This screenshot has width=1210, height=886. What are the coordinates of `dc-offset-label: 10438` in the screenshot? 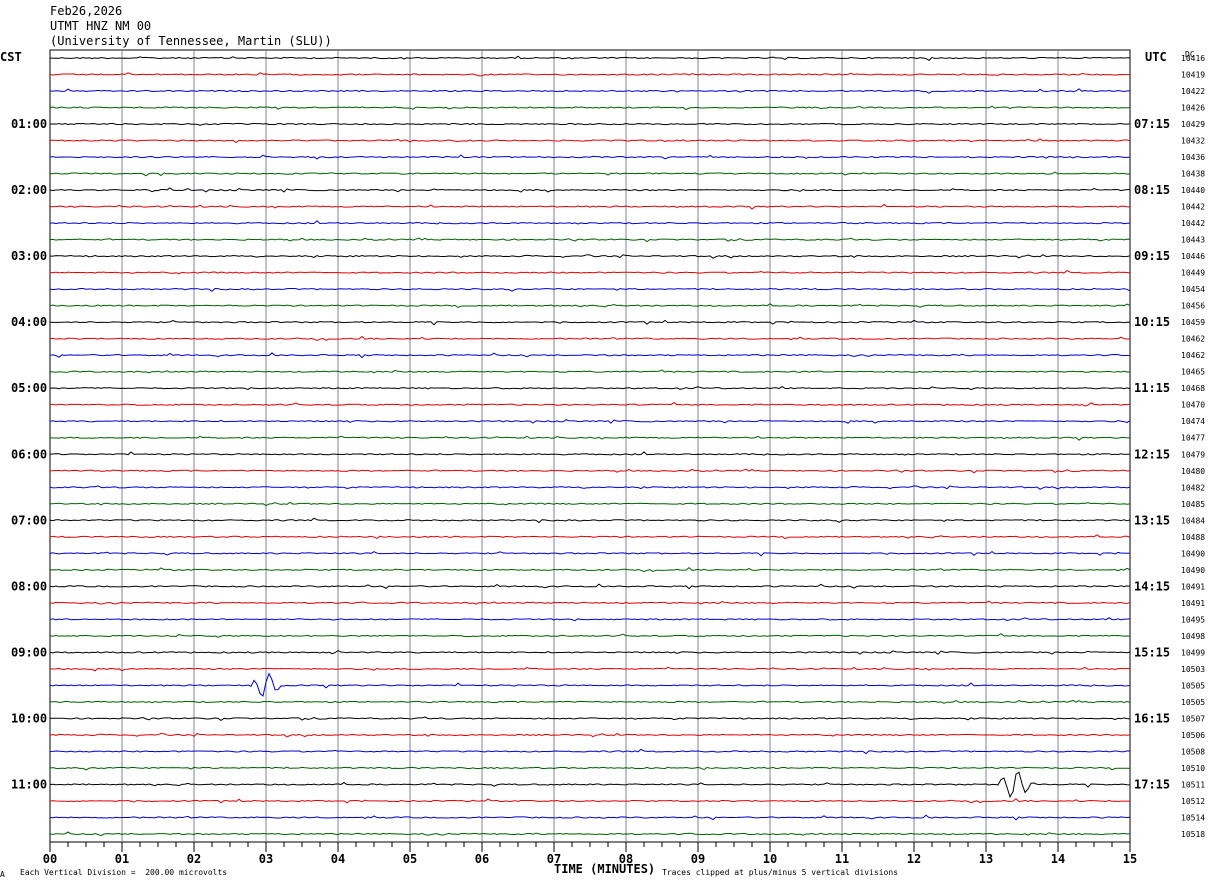 It's located at (1193, 174).